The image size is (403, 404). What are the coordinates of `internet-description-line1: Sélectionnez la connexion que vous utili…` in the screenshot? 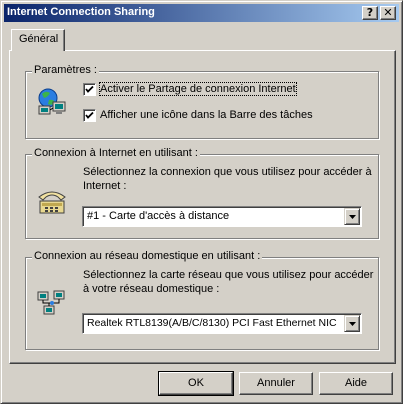 It's located at (227, 172).